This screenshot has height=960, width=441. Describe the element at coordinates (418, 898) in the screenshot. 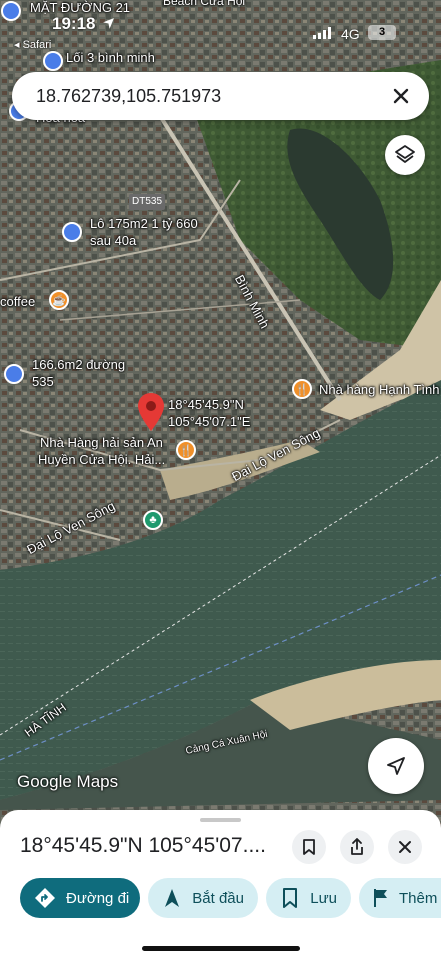

I see `more-label: Thêm` at that location.